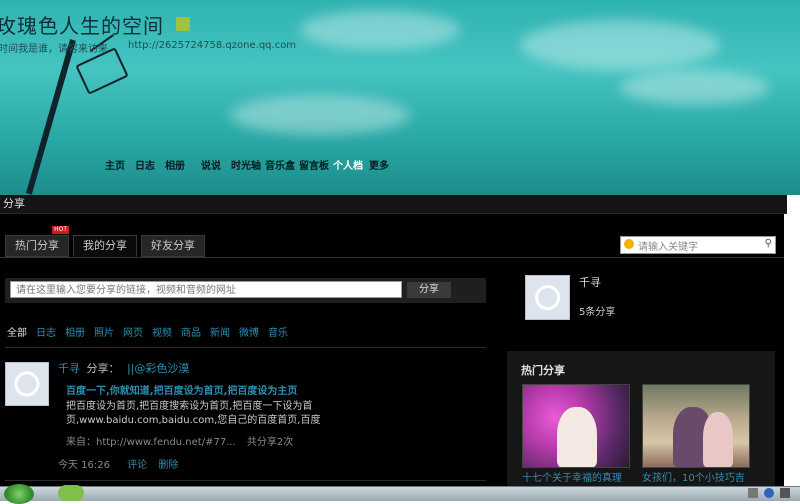 Image resolution: width=800 pixels, height=504 pixels. I want to click on nav-item-more: 更多, so click(379, 164).